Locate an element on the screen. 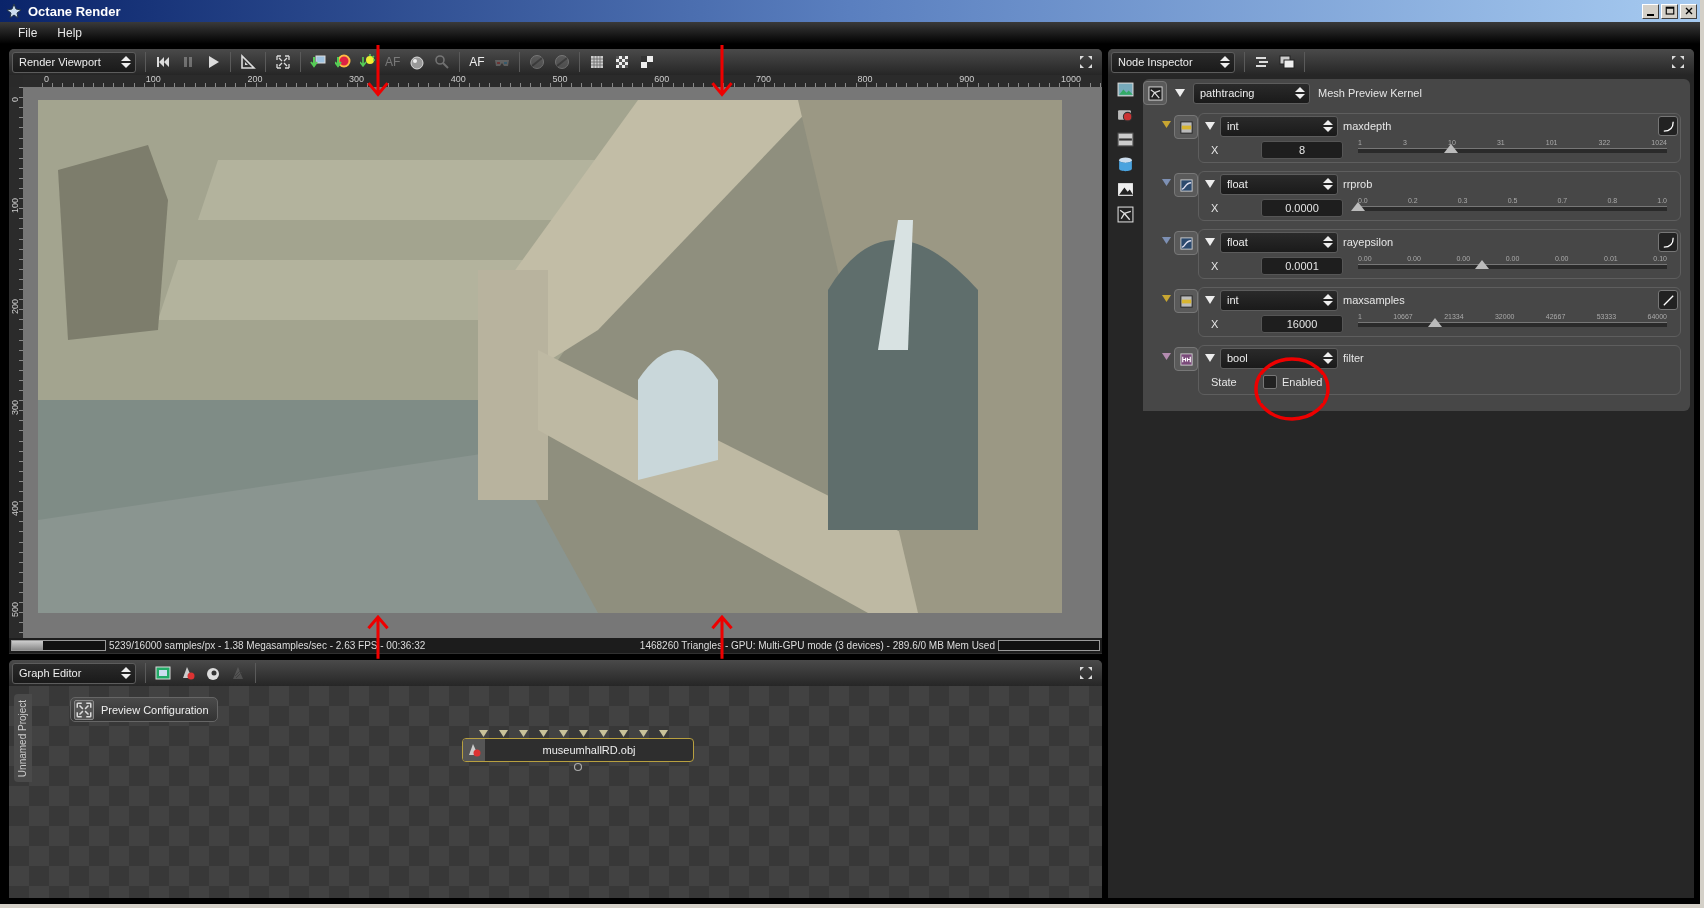 The image size is (1704, 908). mesh-icon is located at coordinates (474, 750).